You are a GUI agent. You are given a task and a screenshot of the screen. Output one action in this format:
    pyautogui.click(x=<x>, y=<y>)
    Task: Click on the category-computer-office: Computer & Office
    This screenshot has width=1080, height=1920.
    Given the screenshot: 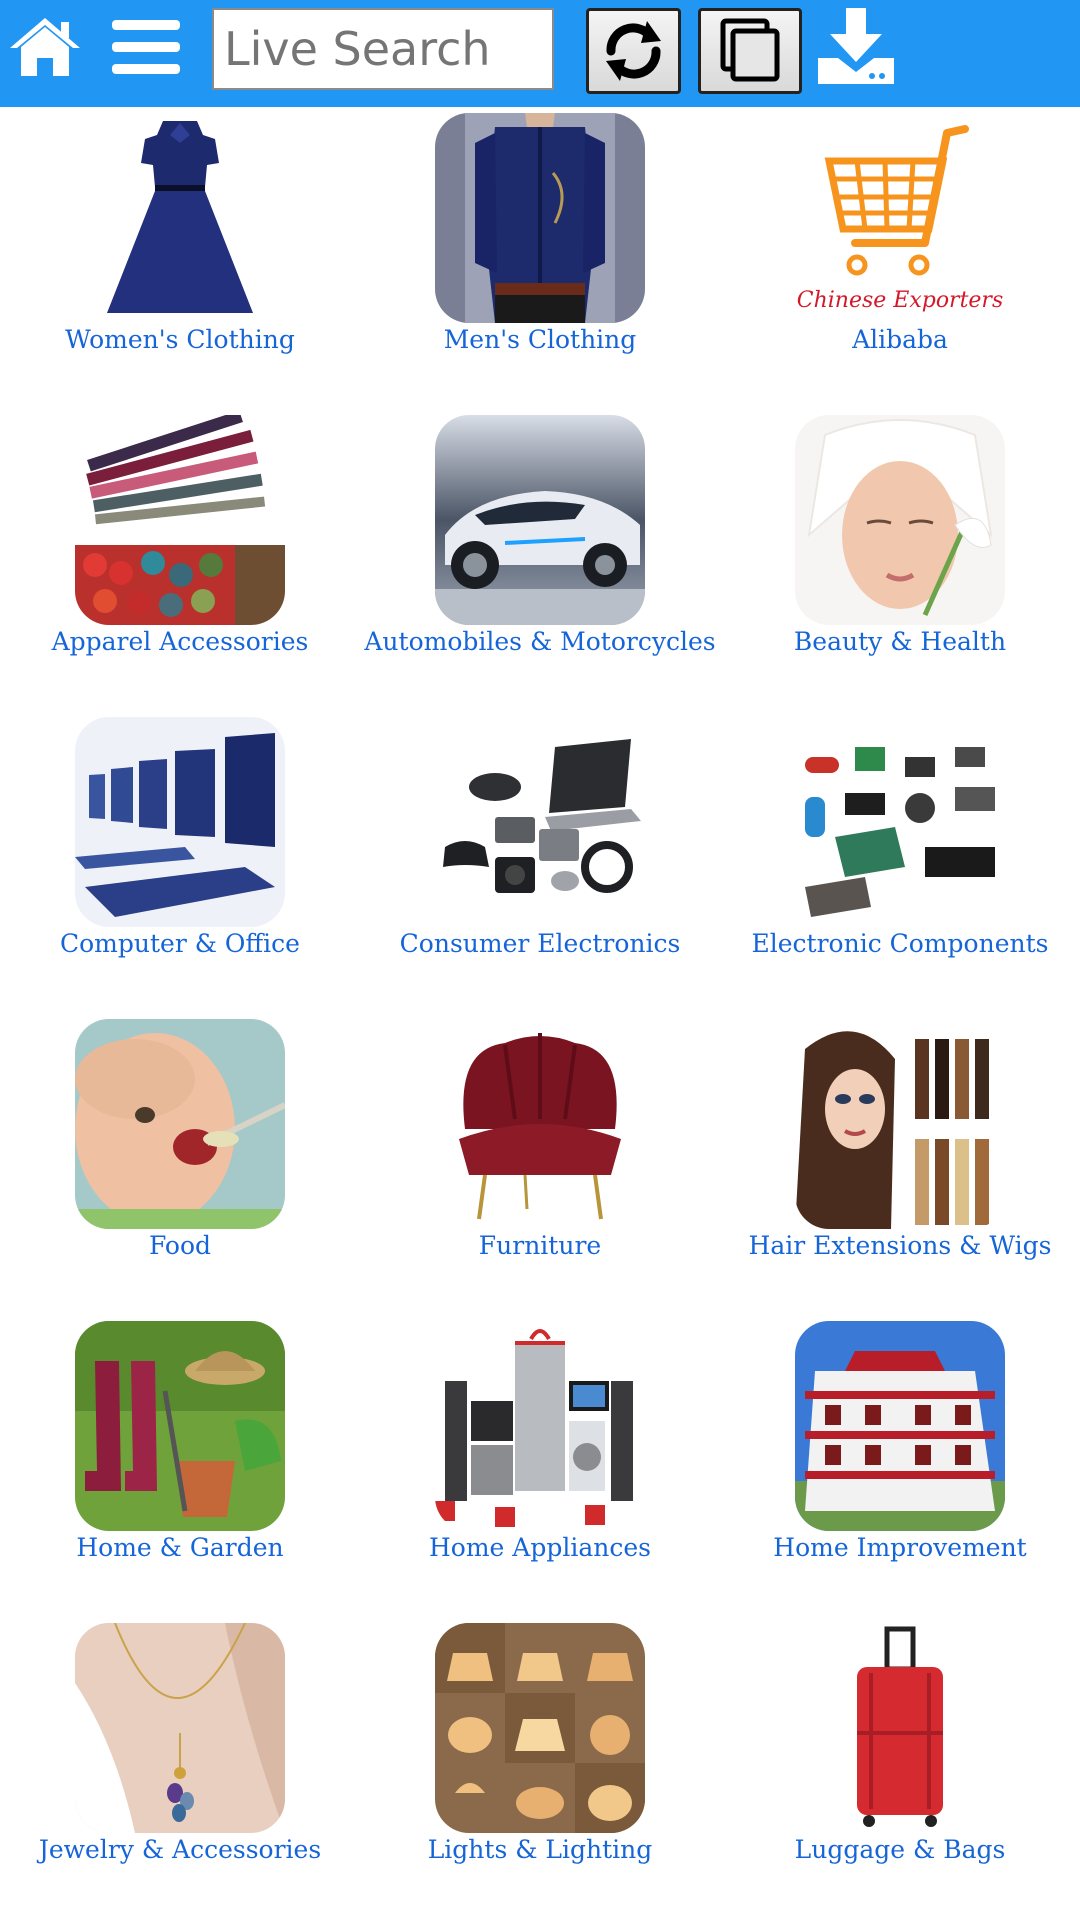 What is the action you would take?
    pyautogui.click(x=180, y=862)
    